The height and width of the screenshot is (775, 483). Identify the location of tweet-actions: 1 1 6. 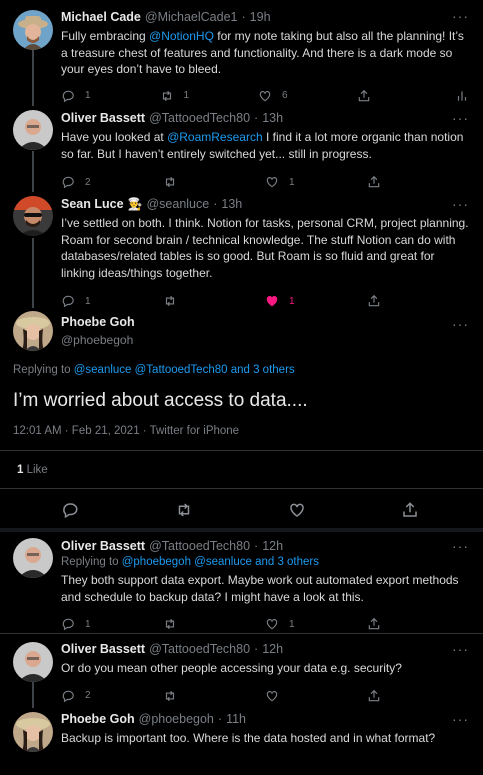
(265, 96).